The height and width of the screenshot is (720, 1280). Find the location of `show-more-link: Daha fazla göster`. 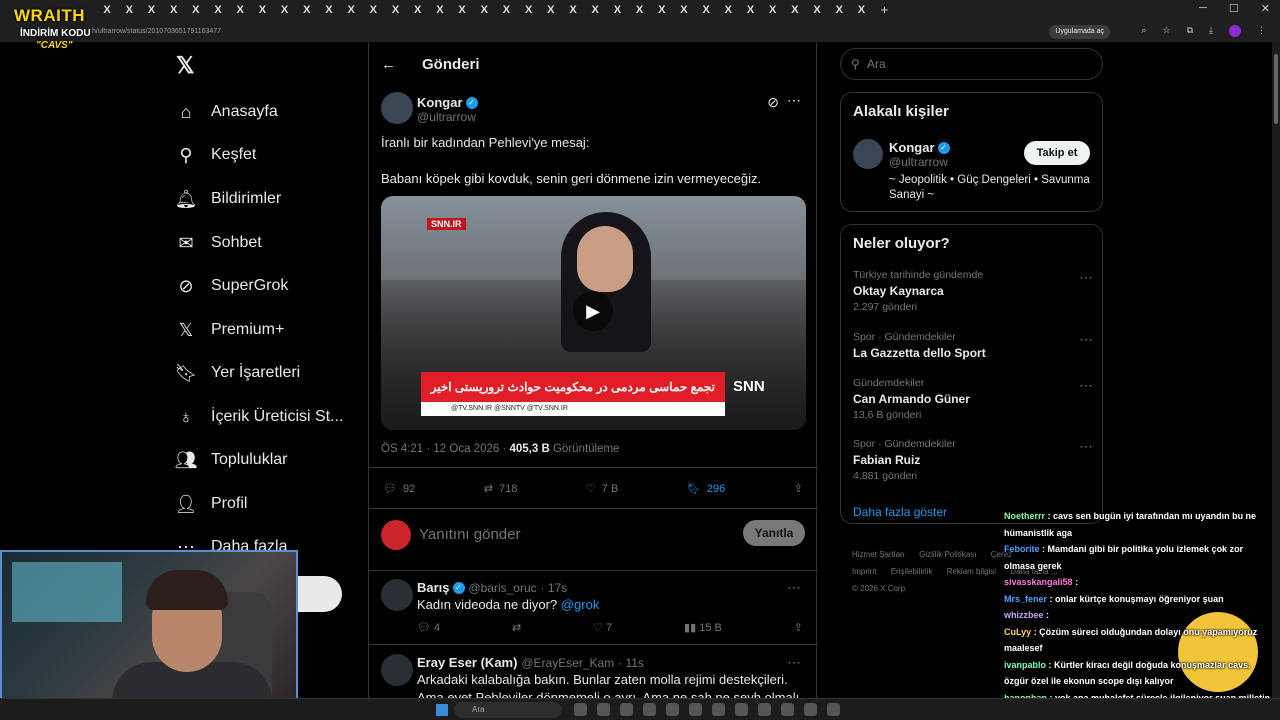

show-more-link: Daha fazla göster is located at coordinates (900, 512).